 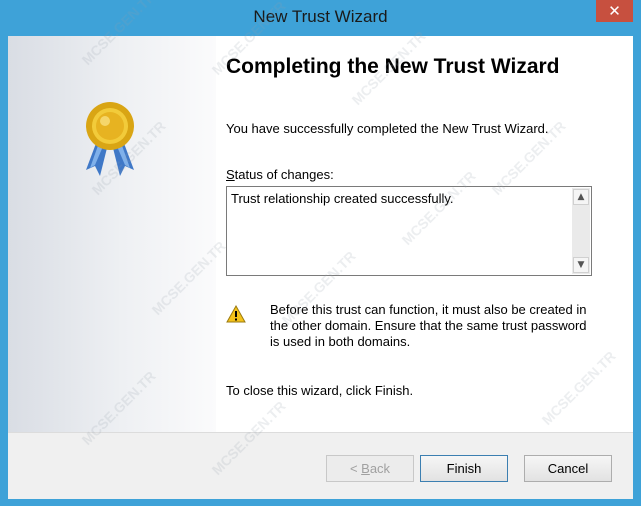 I want to click on back-button-accelerator: B, so click(x=365, y=468).